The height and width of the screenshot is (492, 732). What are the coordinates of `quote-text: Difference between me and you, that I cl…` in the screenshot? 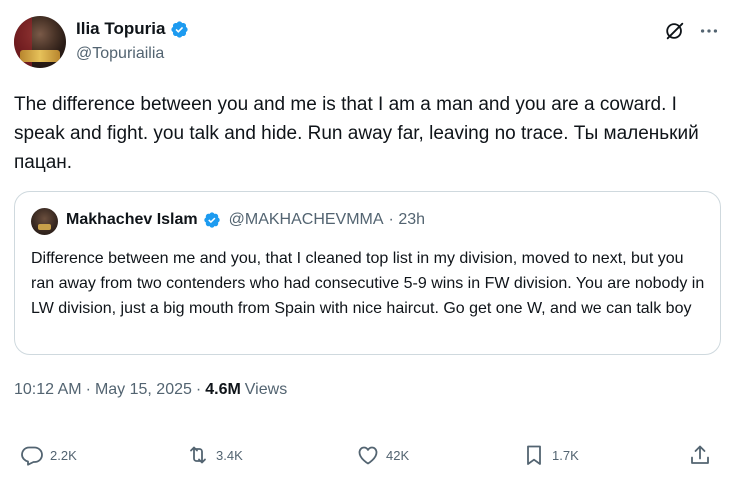 It's located at (368, 283).